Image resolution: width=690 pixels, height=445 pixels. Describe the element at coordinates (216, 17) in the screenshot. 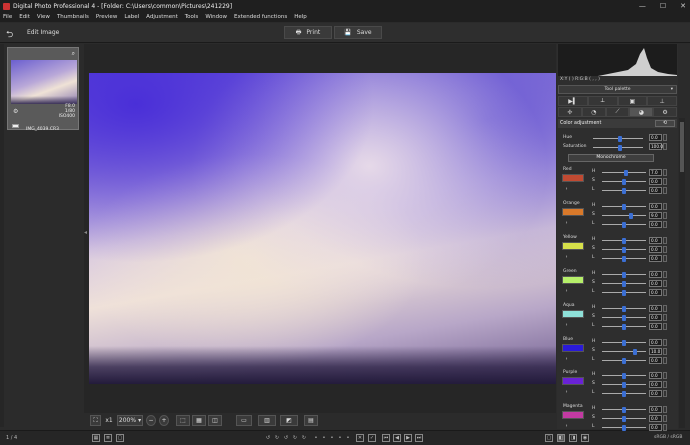

I see `menu-window: Window` at that location.